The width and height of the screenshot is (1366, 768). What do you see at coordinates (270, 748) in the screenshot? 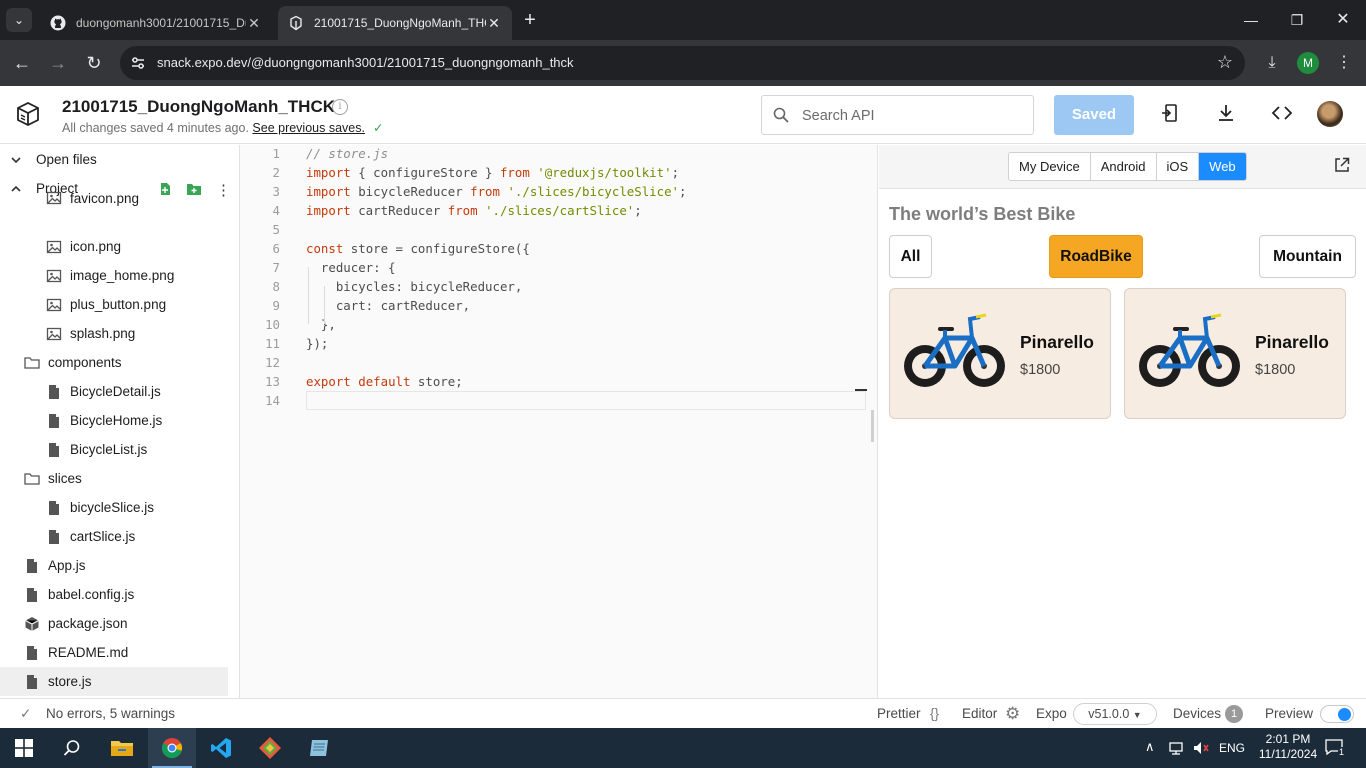
I see `git-client-icon` at bounding box center [270, 748].